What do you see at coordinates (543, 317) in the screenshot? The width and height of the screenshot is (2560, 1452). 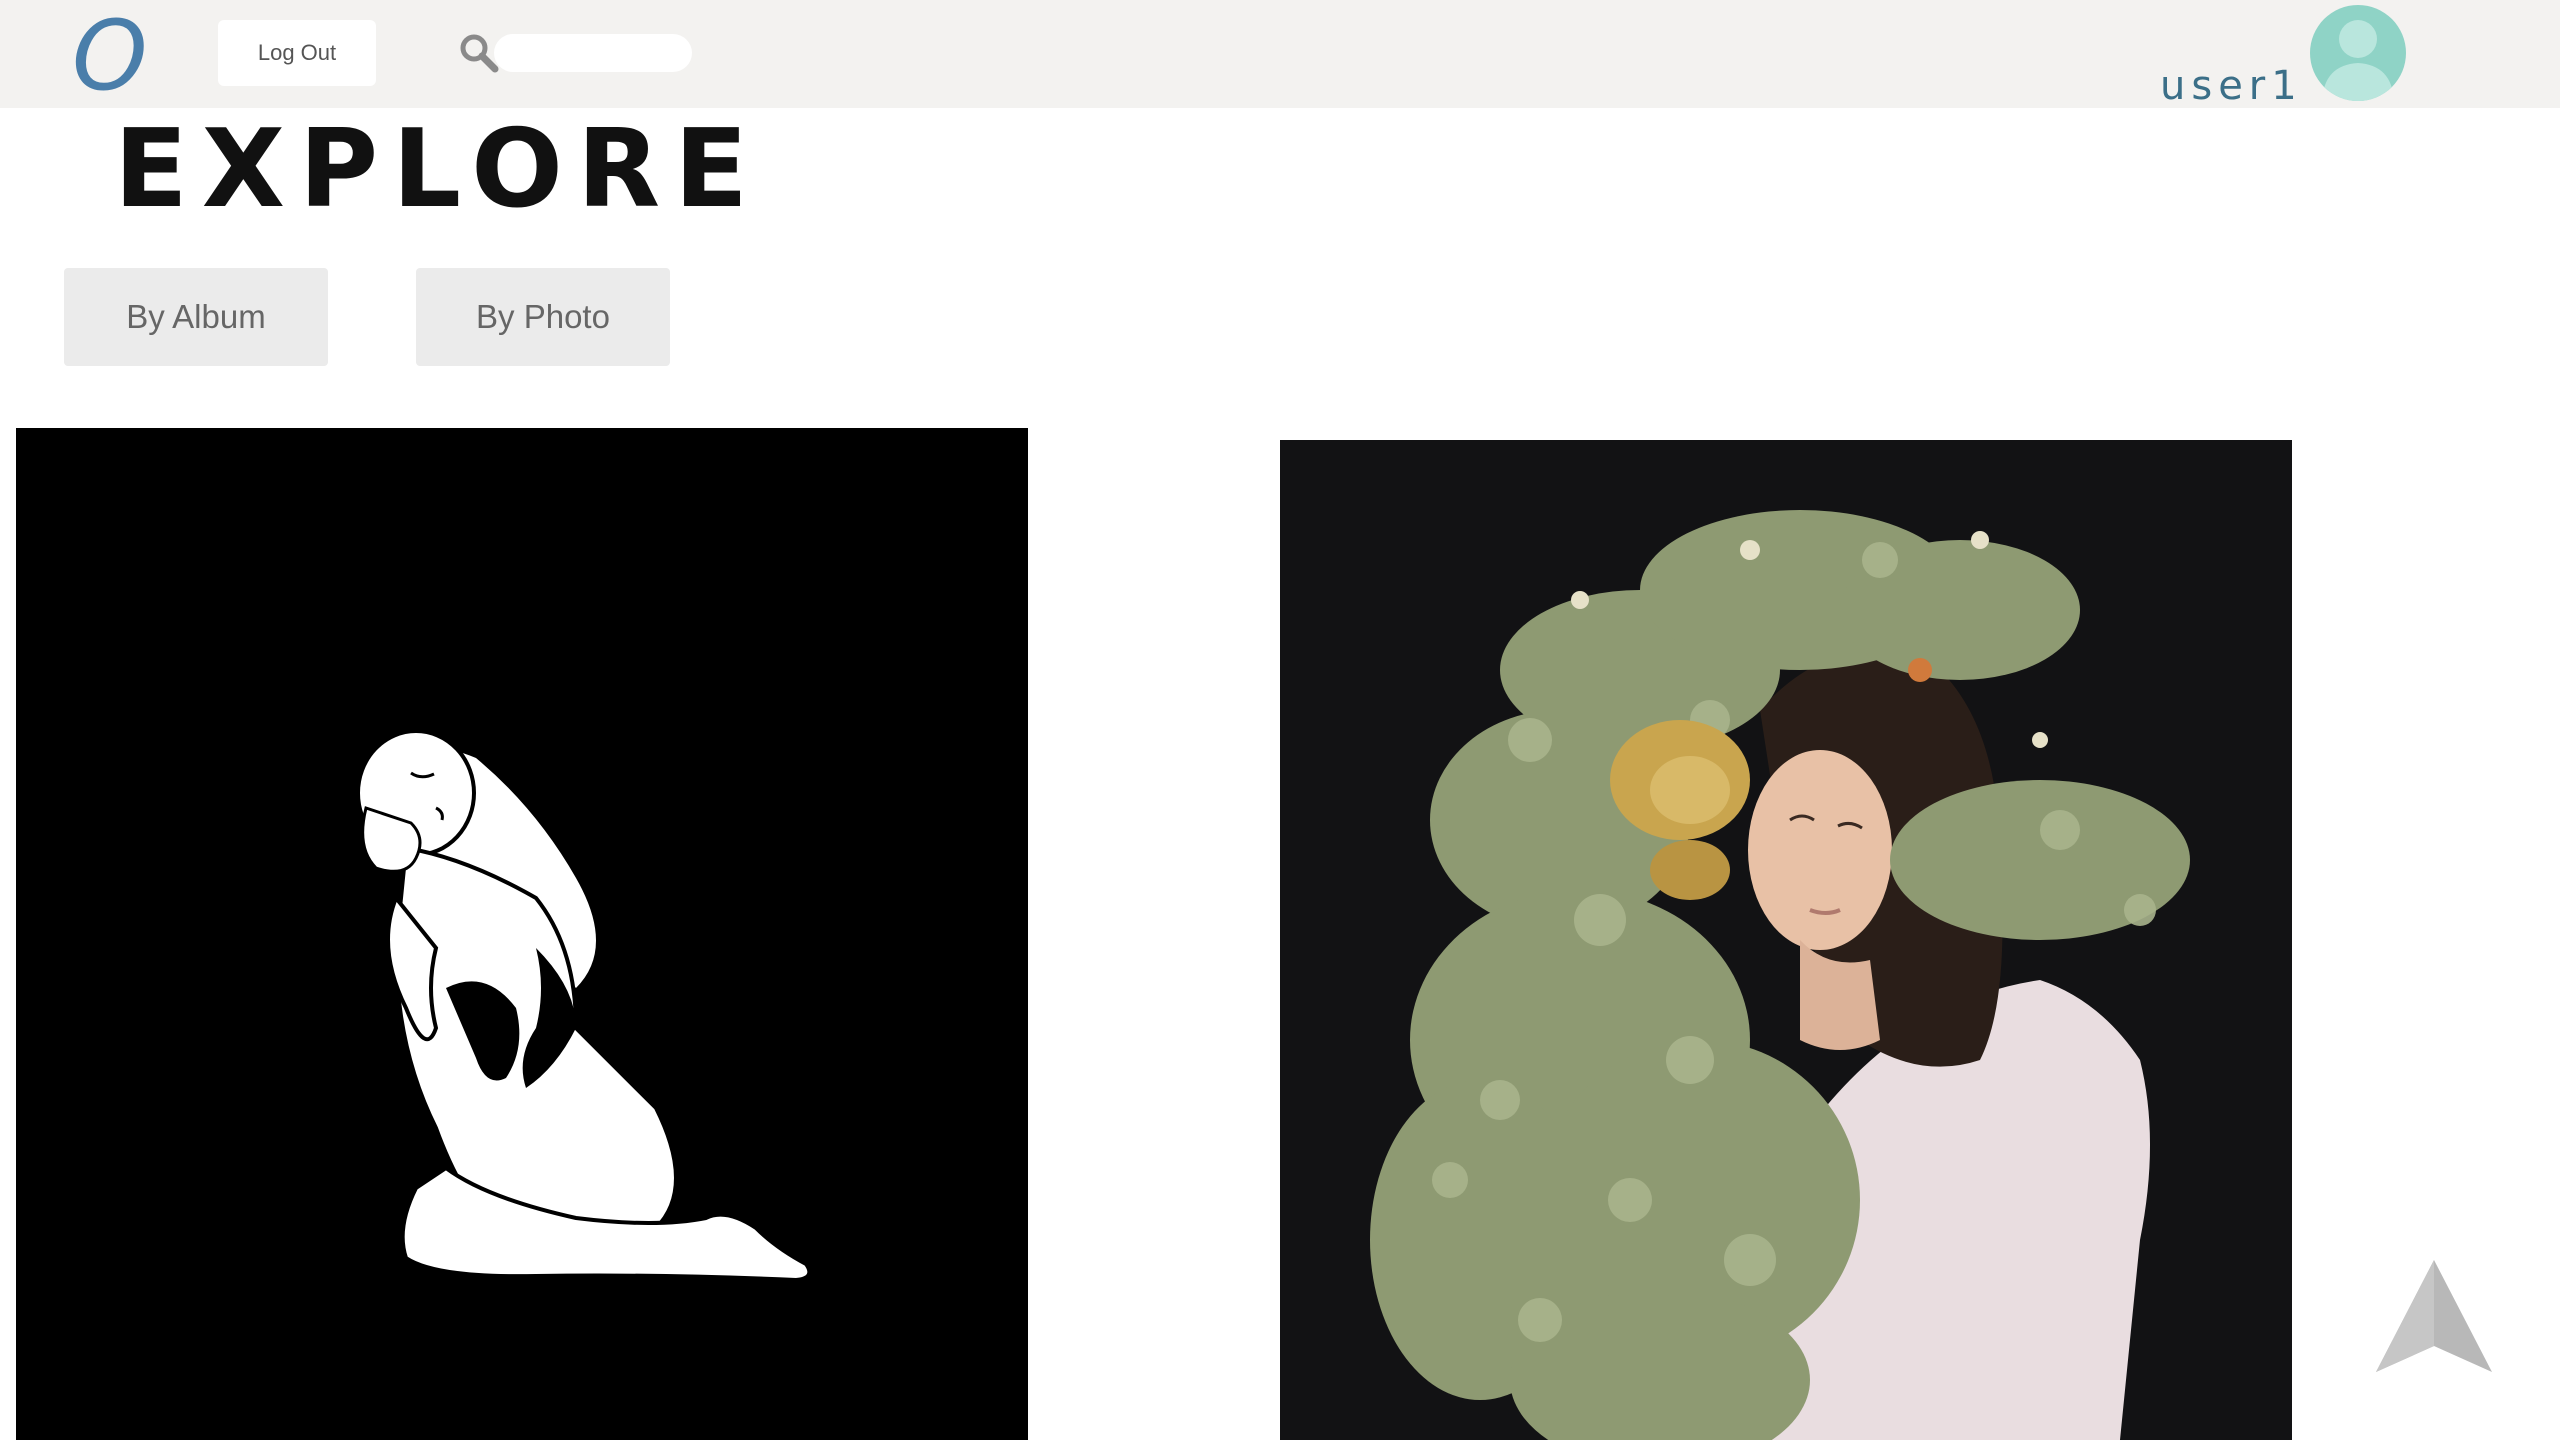 I see `tab-by-photo: By Photo` at bounding box center [543, 317].